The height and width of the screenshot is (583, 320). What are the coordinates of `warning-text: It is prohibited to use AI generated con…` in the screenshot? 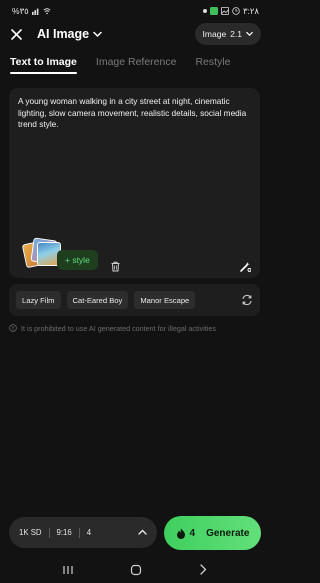 It's located at (118, 328).